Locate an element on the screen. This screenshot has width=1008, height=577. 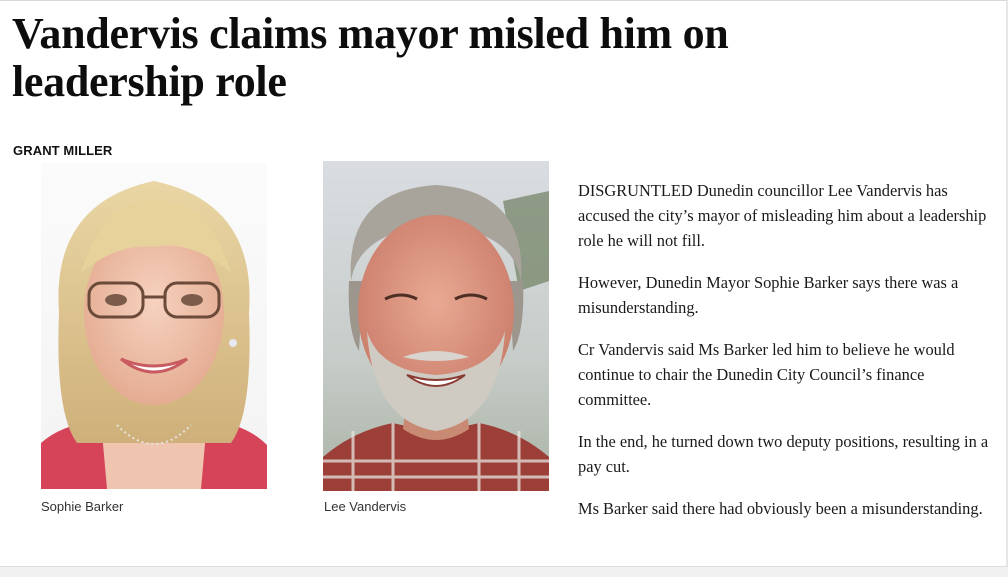
page-top-border is located at coordinates (504, 0).